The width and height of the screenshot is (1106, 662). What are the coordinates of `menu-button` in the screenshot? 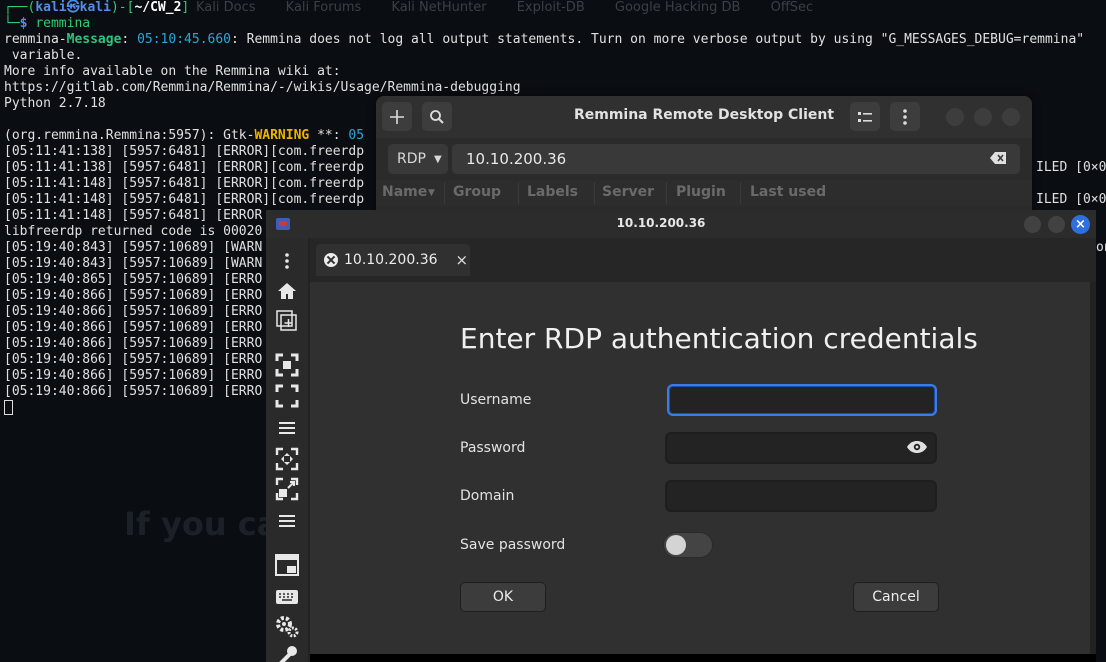 It's located at (287, 261).